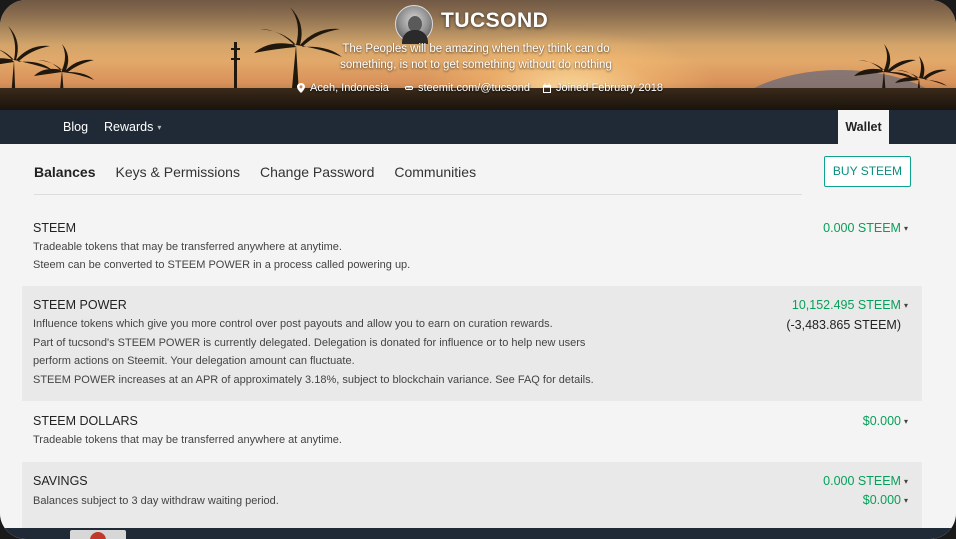 Image resolution: width=956 pixels, height=539 pixels. Describe the element at coordinates (846, 305) in the screenshot. I see `steem-power-amount: 10,152.495 STEEM` at that location.